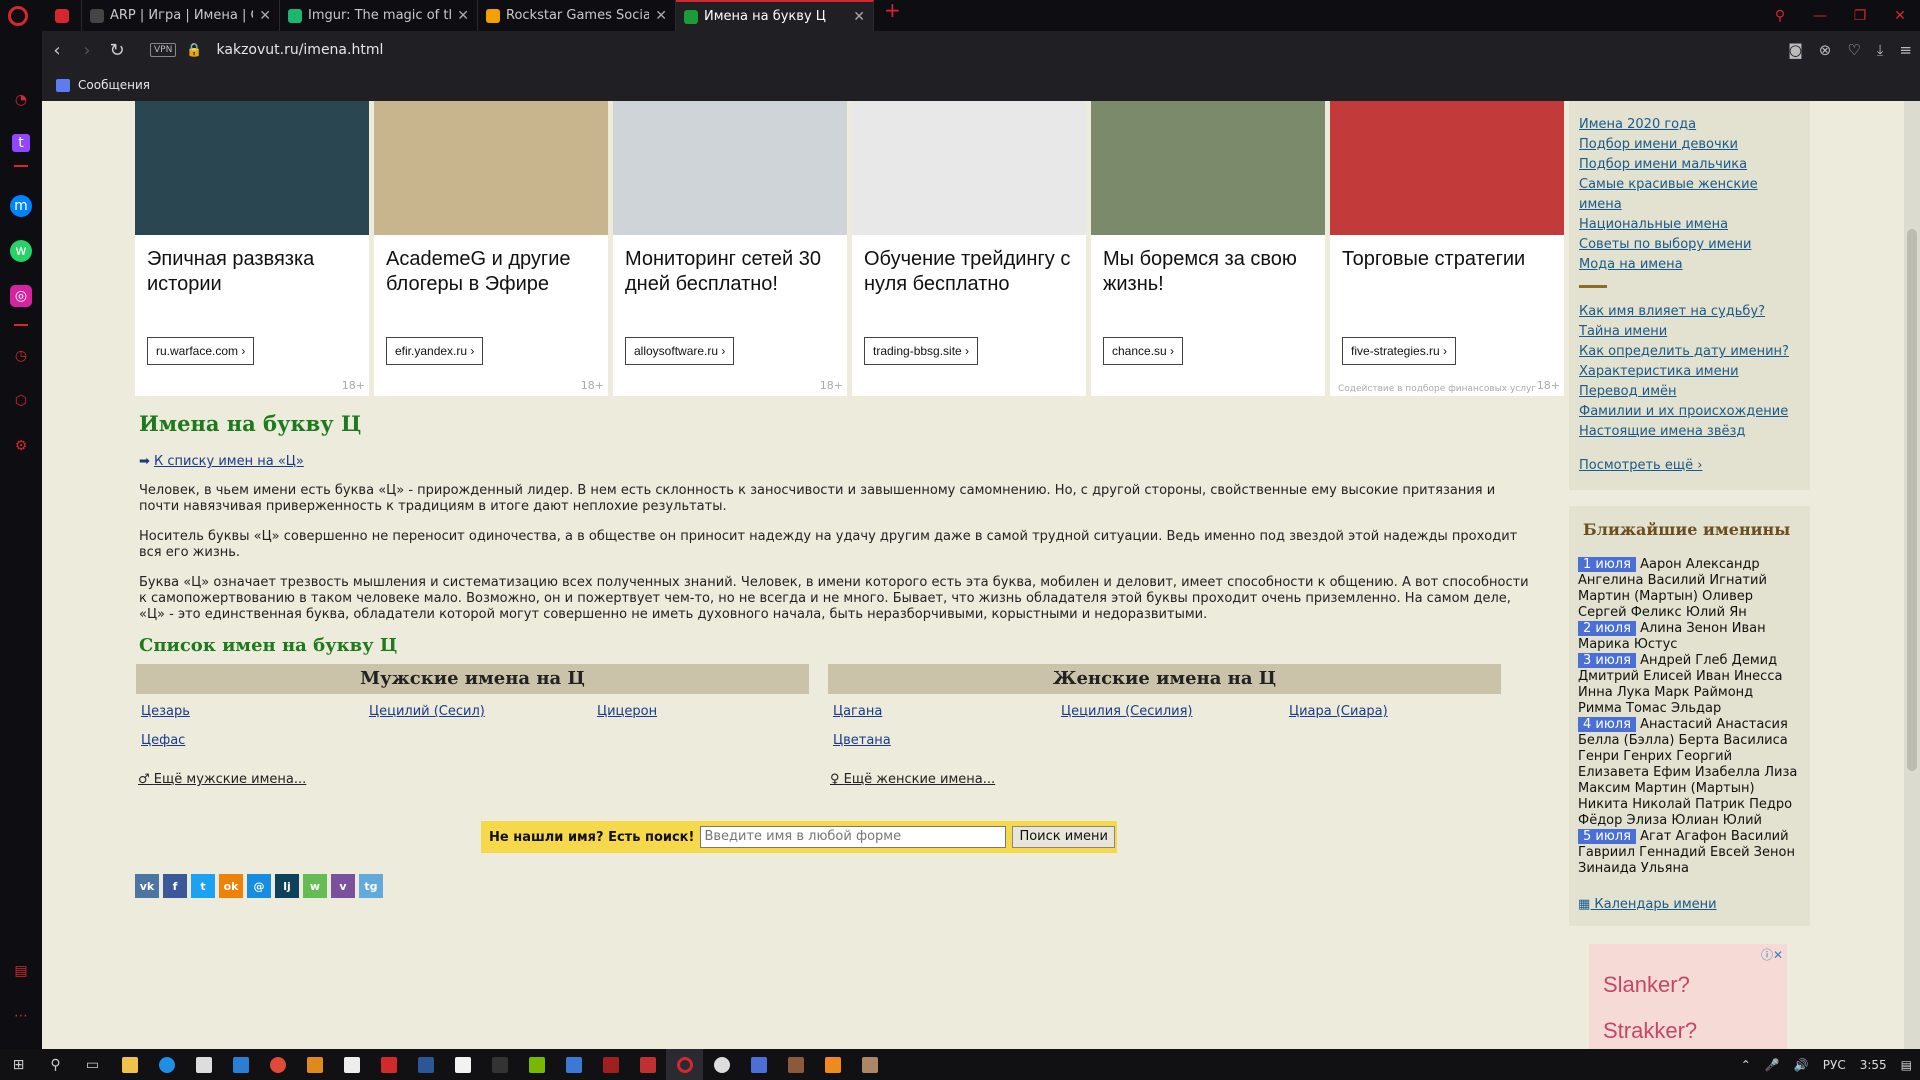  I want to click on search-icon: ⚲, so click(55, 1064).